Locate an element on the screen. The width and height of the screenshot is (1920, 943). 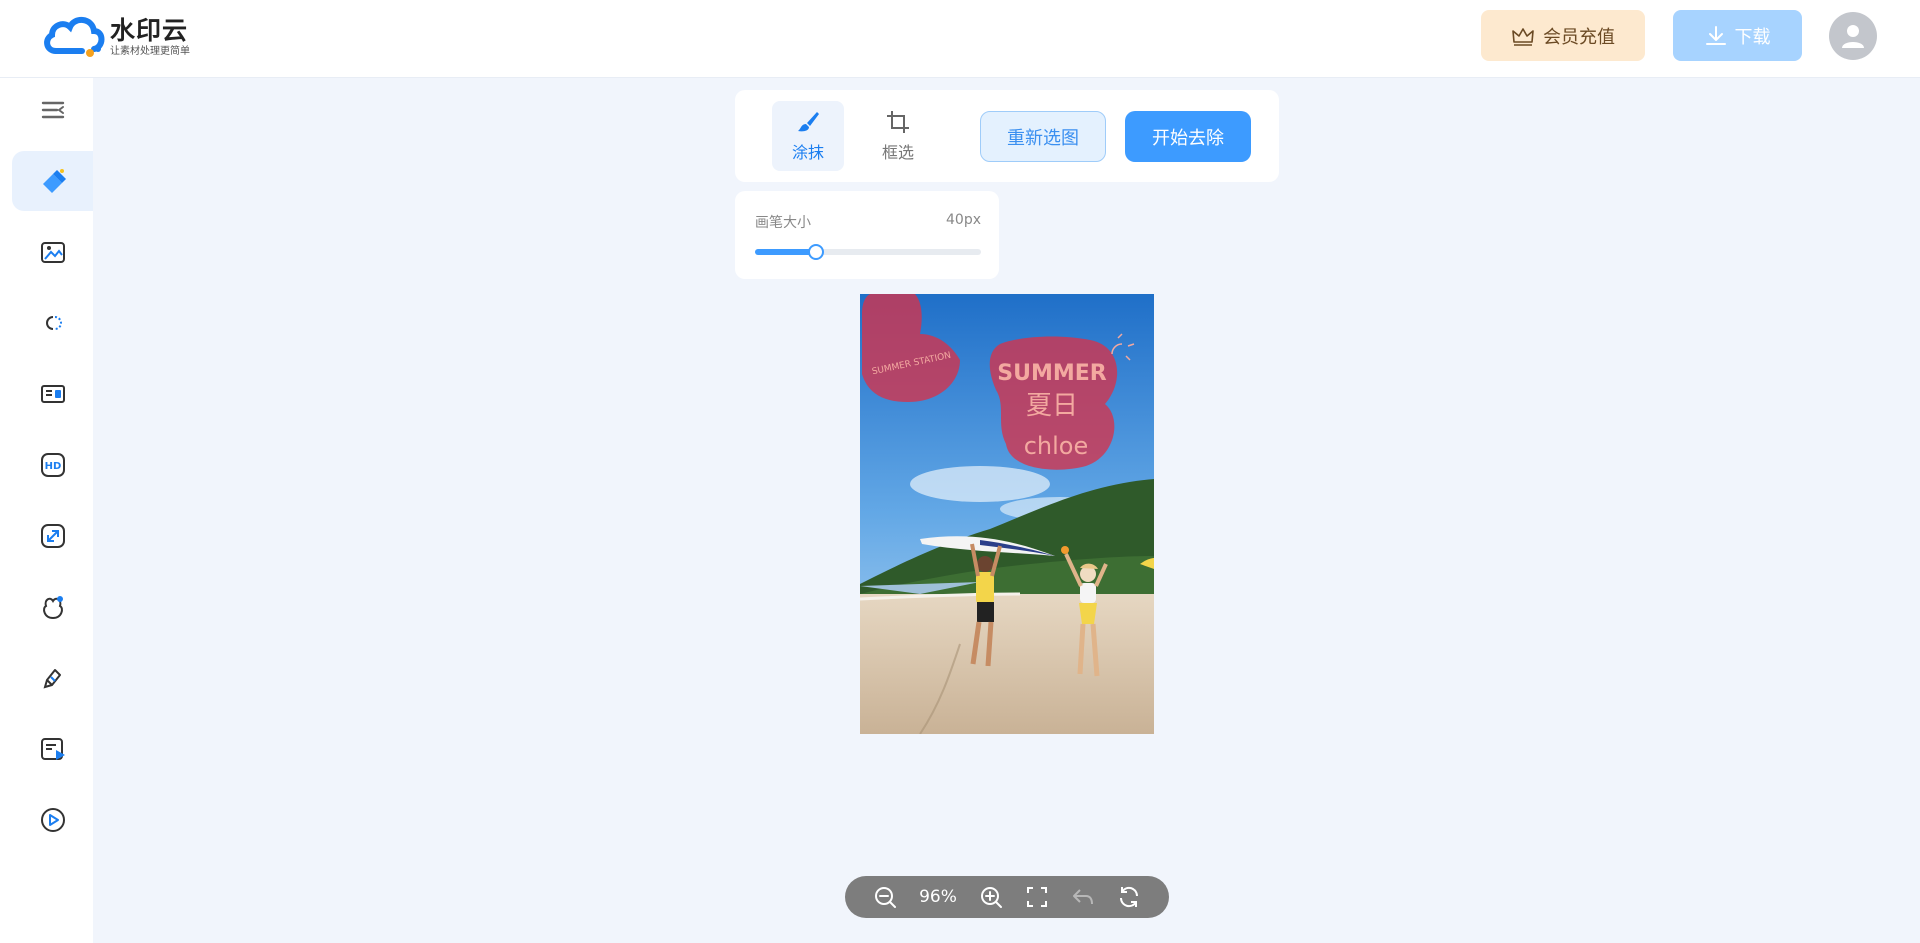
reset-button is located at coordinates (1129, 897).